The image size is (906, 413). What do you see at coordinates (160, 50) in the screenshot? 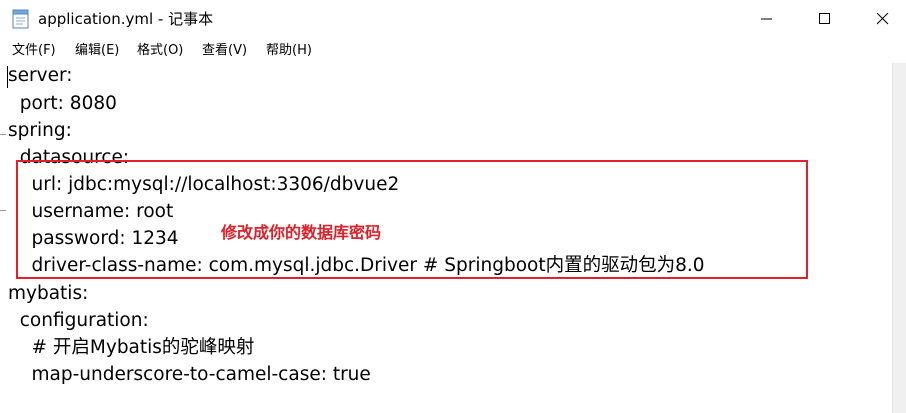
I see `menu-format: 格式(O)` at bounding box center [160, 50].